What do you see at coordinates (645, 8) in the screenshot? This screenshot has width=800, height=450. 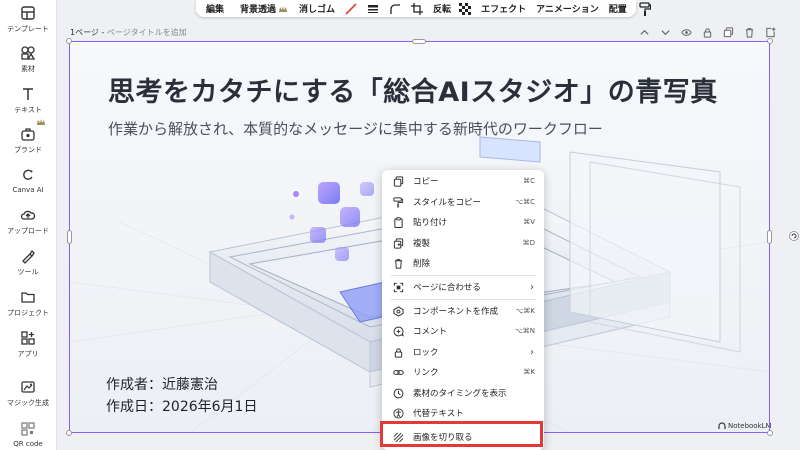 I see `copy-style-button` at bounding box center [645, 8].